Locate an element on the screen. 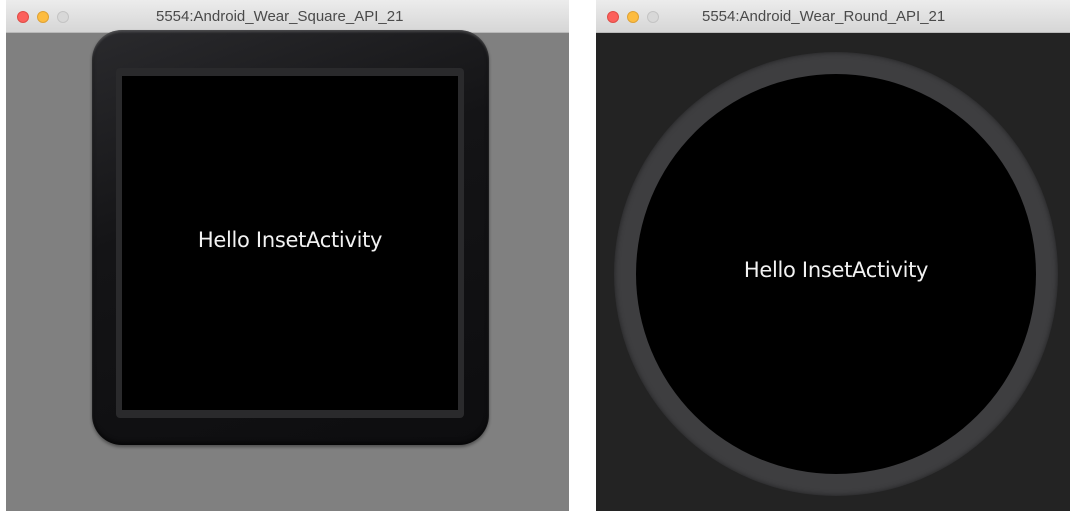 This screenshot has width=1070, height=511. window-titlebar: 5554:Android_Wear_Round_API_21 is located at coordinates (833, 16).